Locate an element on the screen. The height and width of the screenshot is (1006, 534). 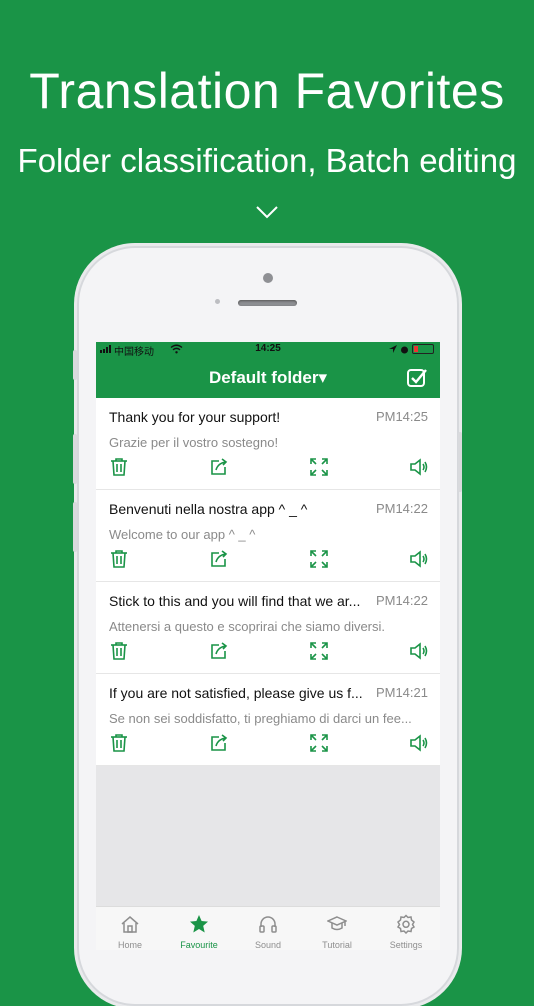
tab-favourite: Favourite is located at coordinates (199, 928).